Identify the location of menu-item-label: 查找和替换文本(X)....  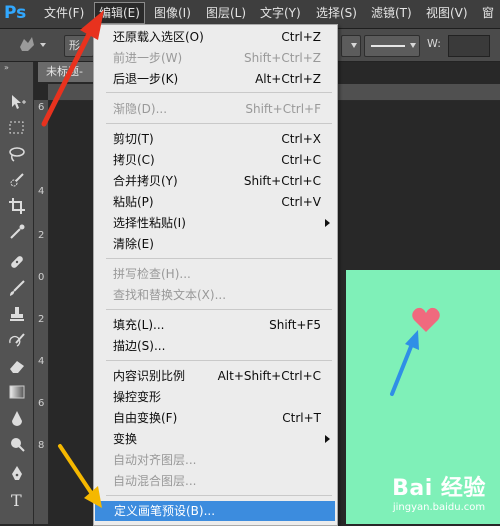
(170, 295).